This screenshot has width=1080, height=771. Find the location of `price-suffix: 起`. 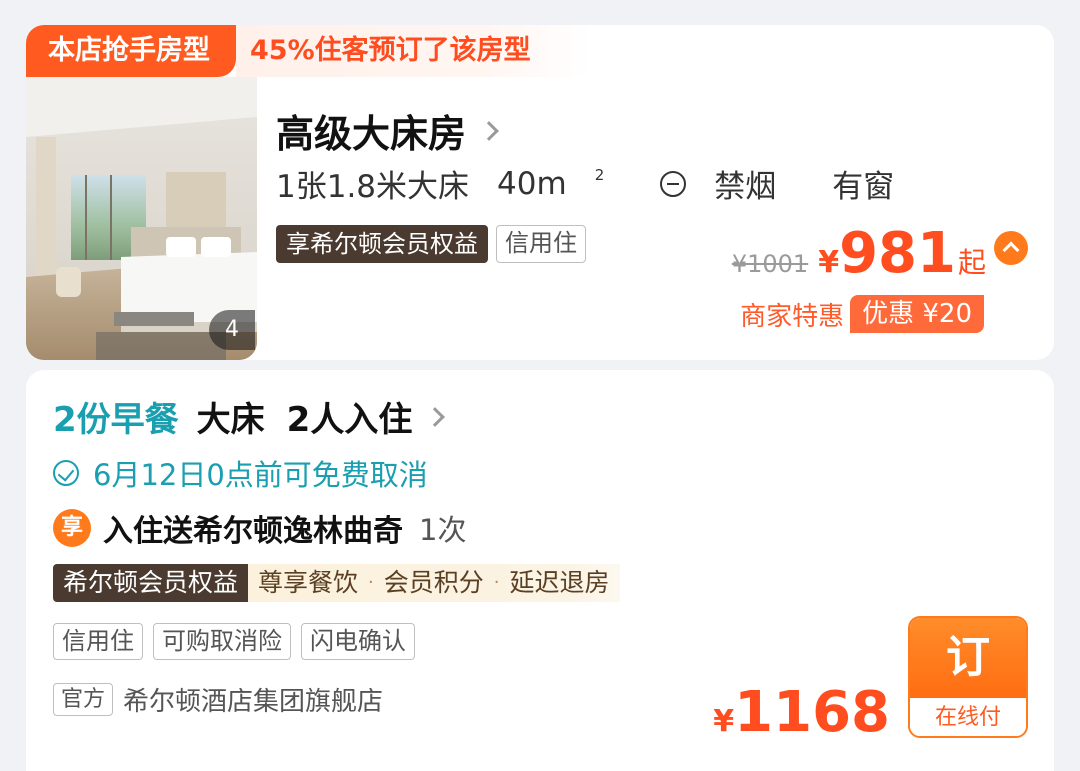

price-suffix: 起 is located at coordinates (971, 262).